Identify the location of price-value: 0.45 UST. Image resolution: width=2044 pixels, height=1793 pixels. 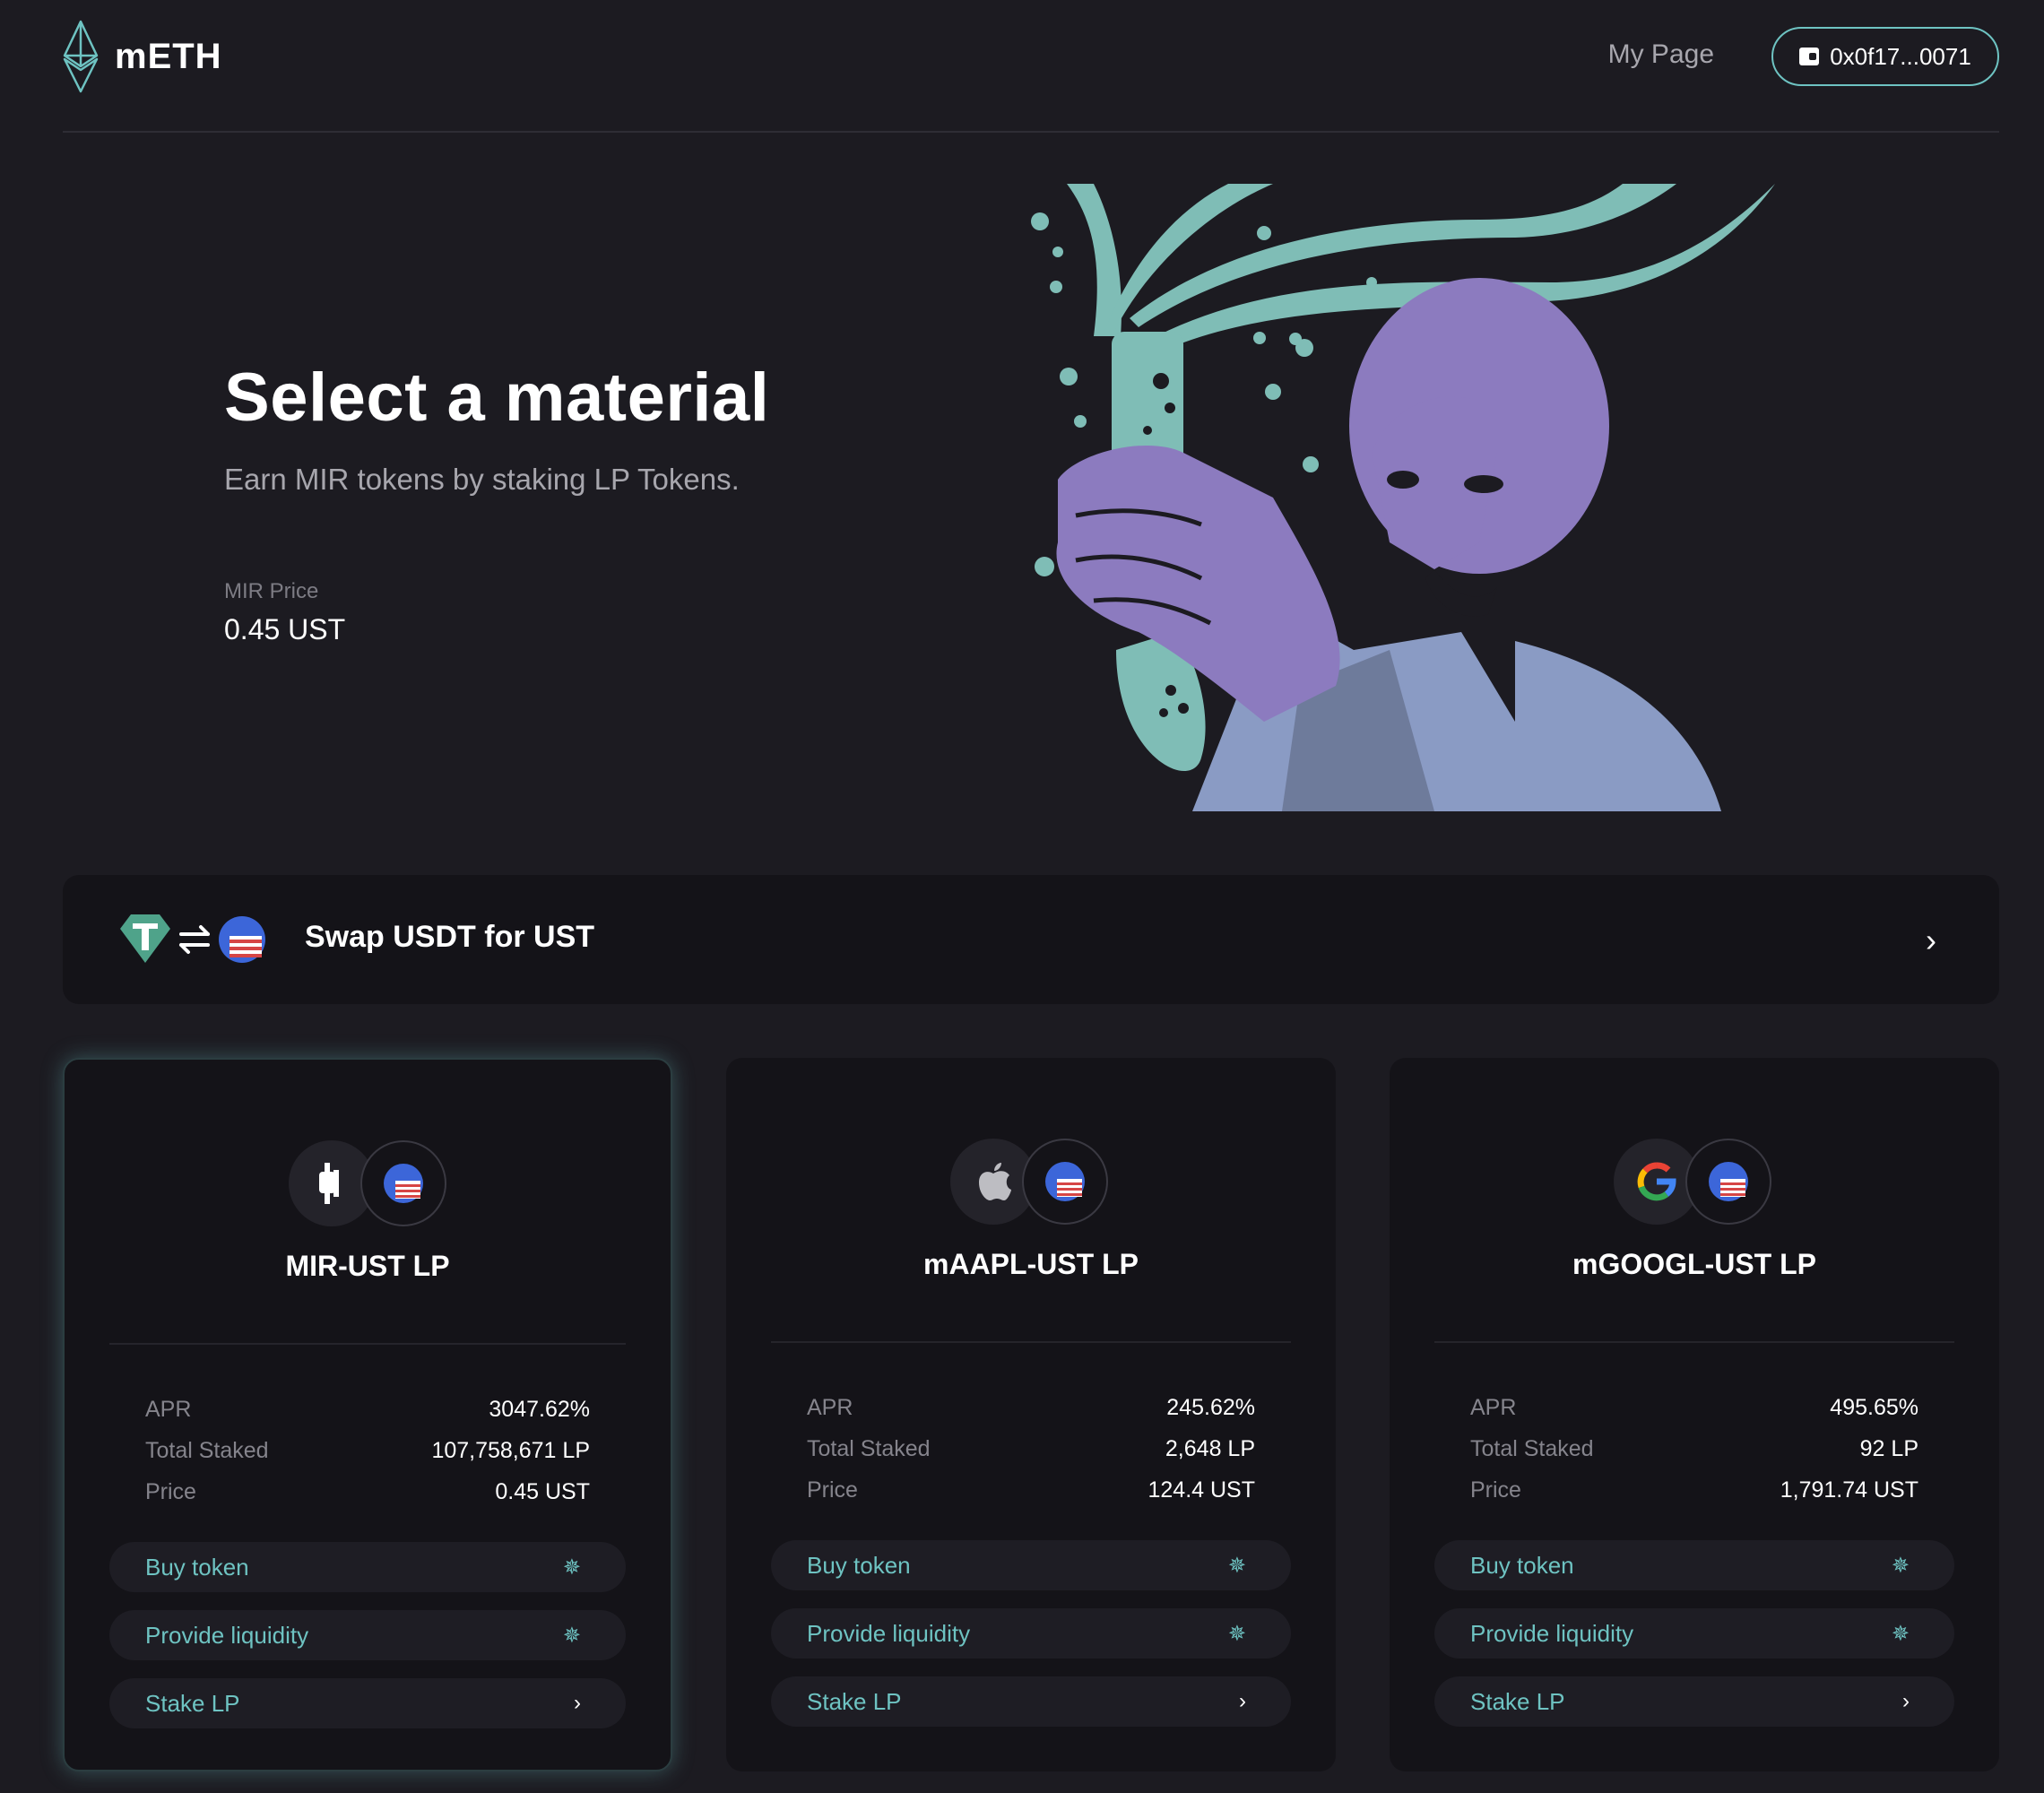
(542, 1491).